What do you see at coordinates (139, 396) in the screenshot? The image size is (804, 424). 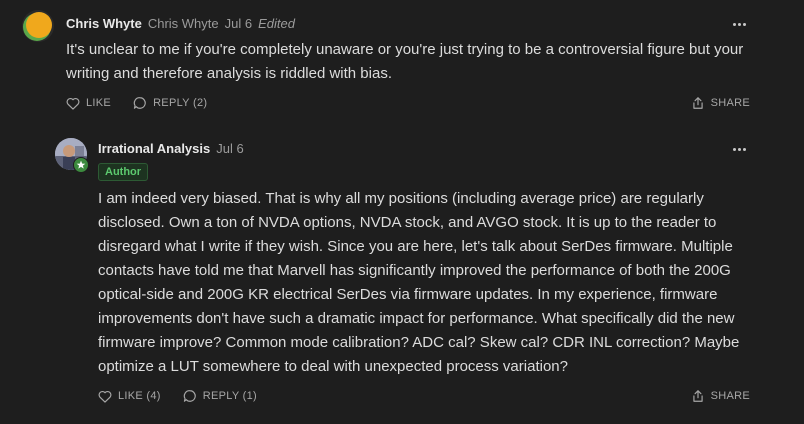 I see `like-label: LIKE (4)` at bounding box center [139, 396].